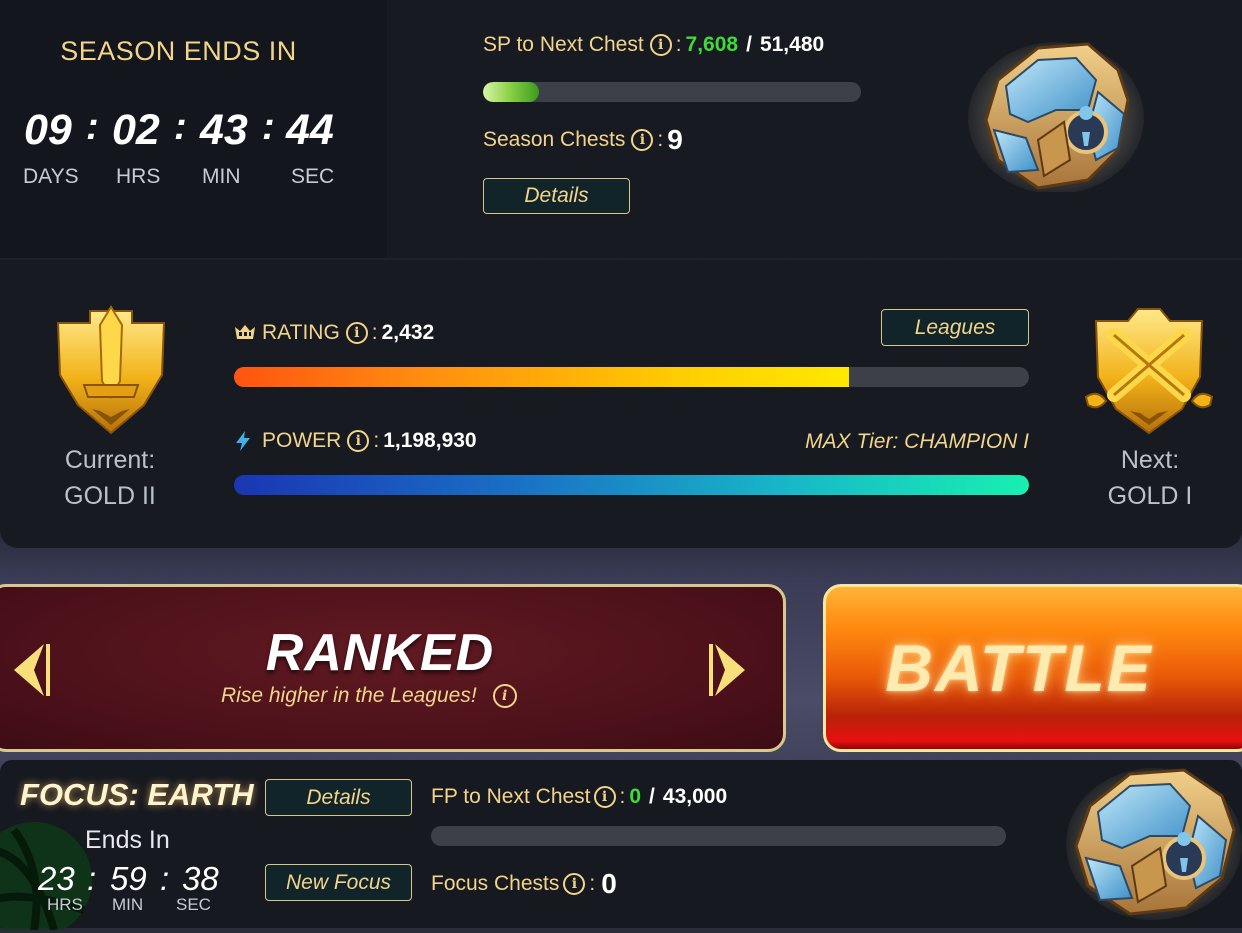  What do you see at coordinates (313, 176) in the screenshot?
I see `unit-sec: SEC` at bounding box center [313, 176].